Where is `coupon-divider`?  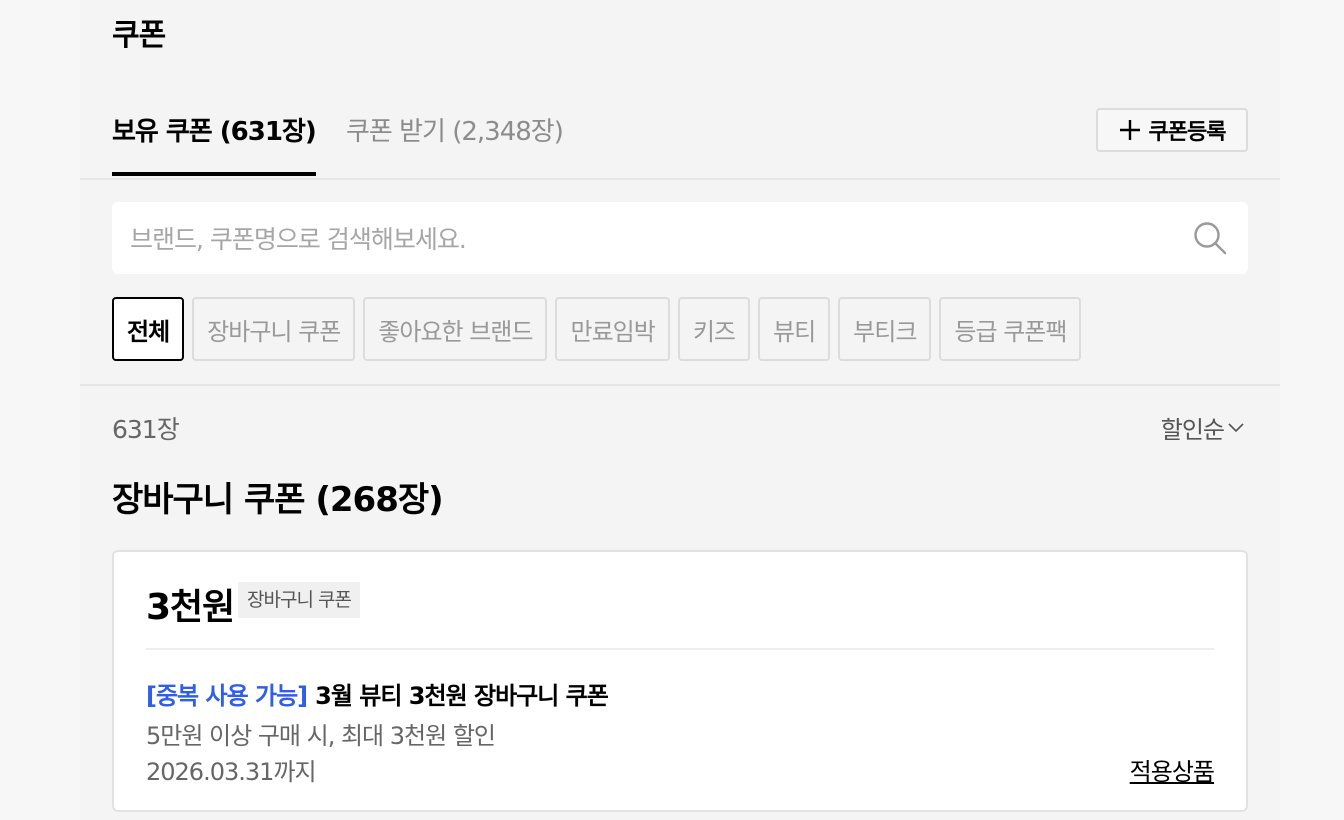
coupon-divider is located at coordinates (680, 649).